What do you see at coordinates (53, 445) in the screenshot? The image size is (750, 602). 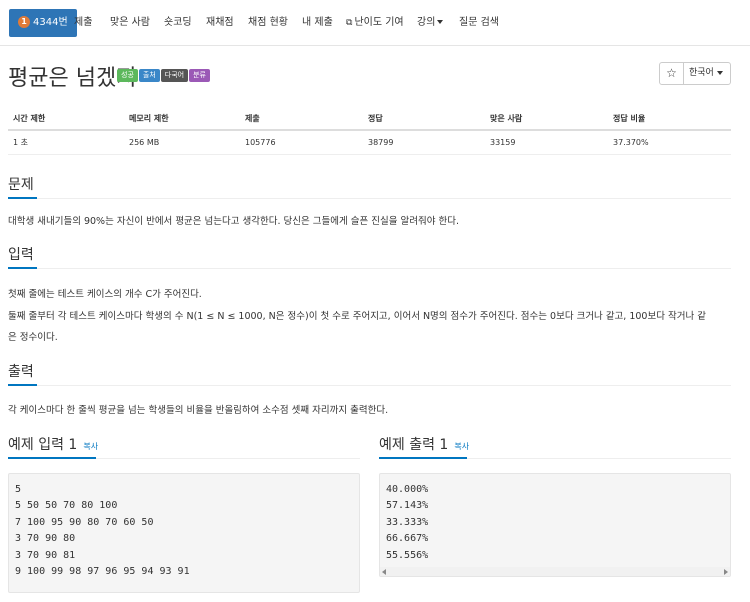 I see `section-title-sample-input: 예제 입력 1 복사` at bounding box center [53, 445].